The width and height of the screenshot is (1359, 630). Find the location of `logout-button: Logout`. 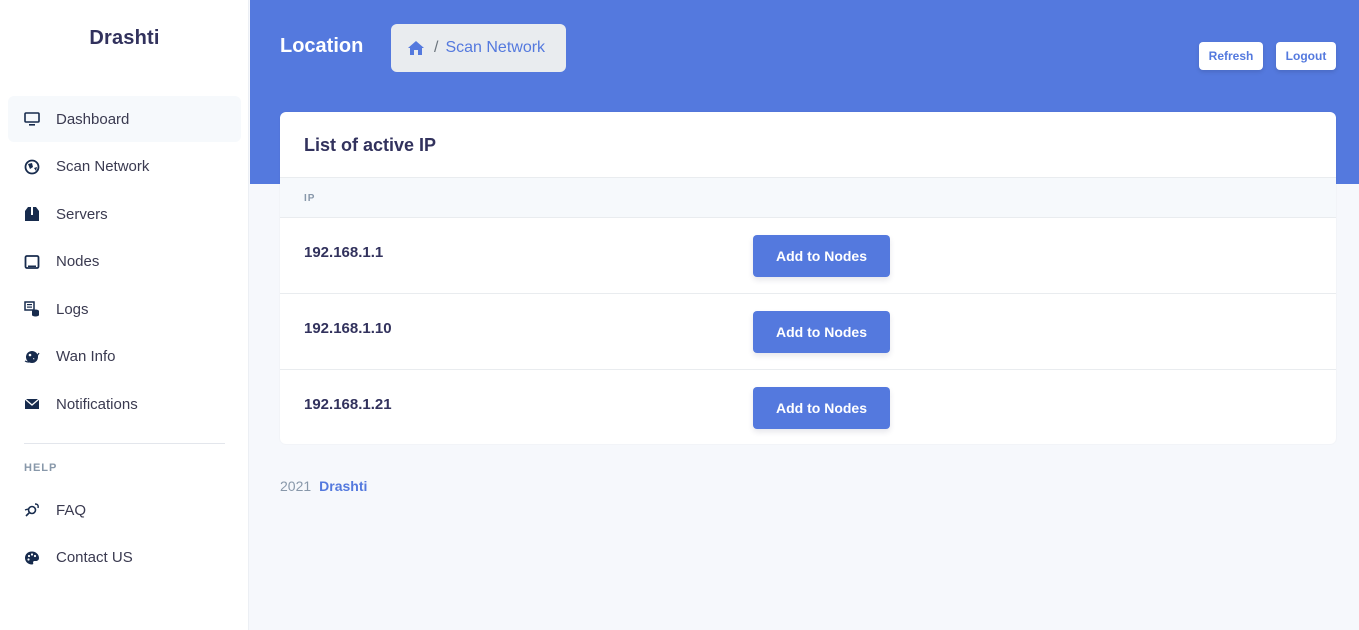

logout-button: Logout is located at coordinates (1306, 56).